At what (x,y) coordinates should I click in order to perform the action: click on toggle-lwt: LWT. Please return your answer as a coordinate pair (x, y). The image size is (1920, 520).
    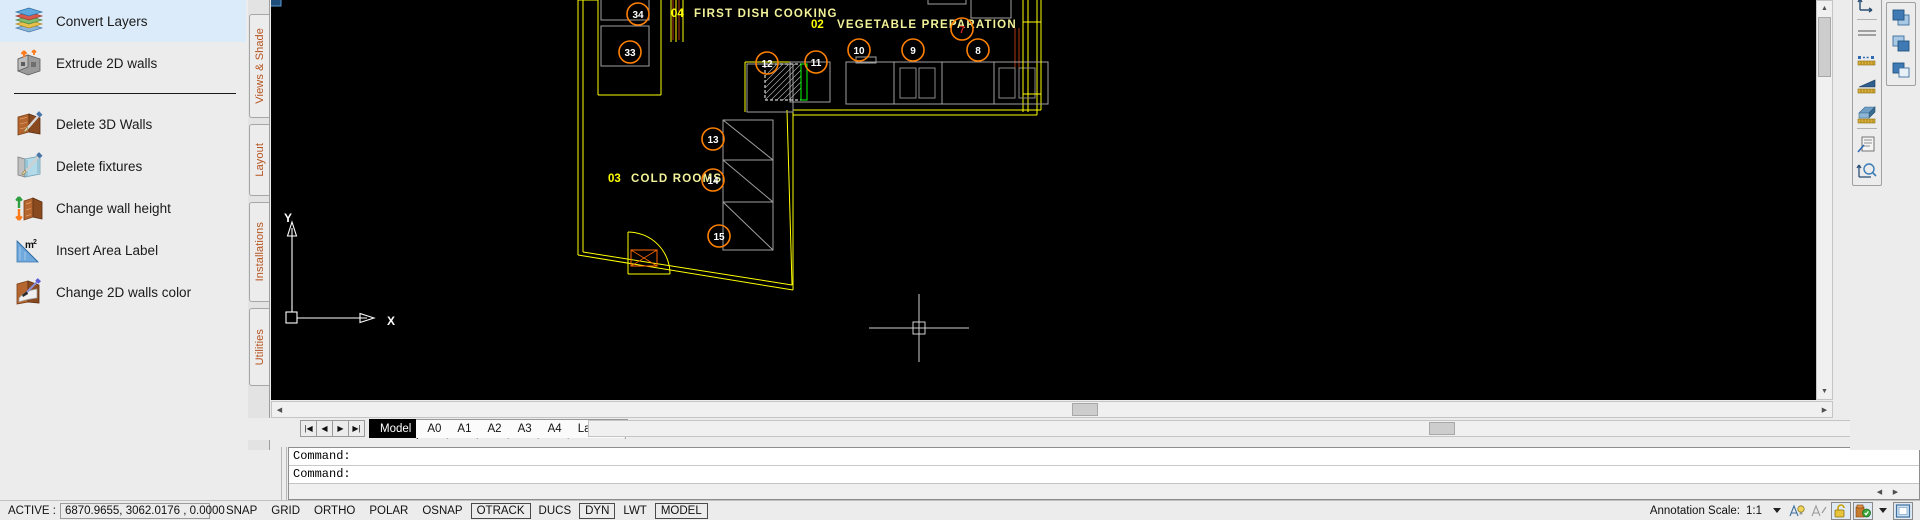
    Looking at the image, I should click on (634, 511).